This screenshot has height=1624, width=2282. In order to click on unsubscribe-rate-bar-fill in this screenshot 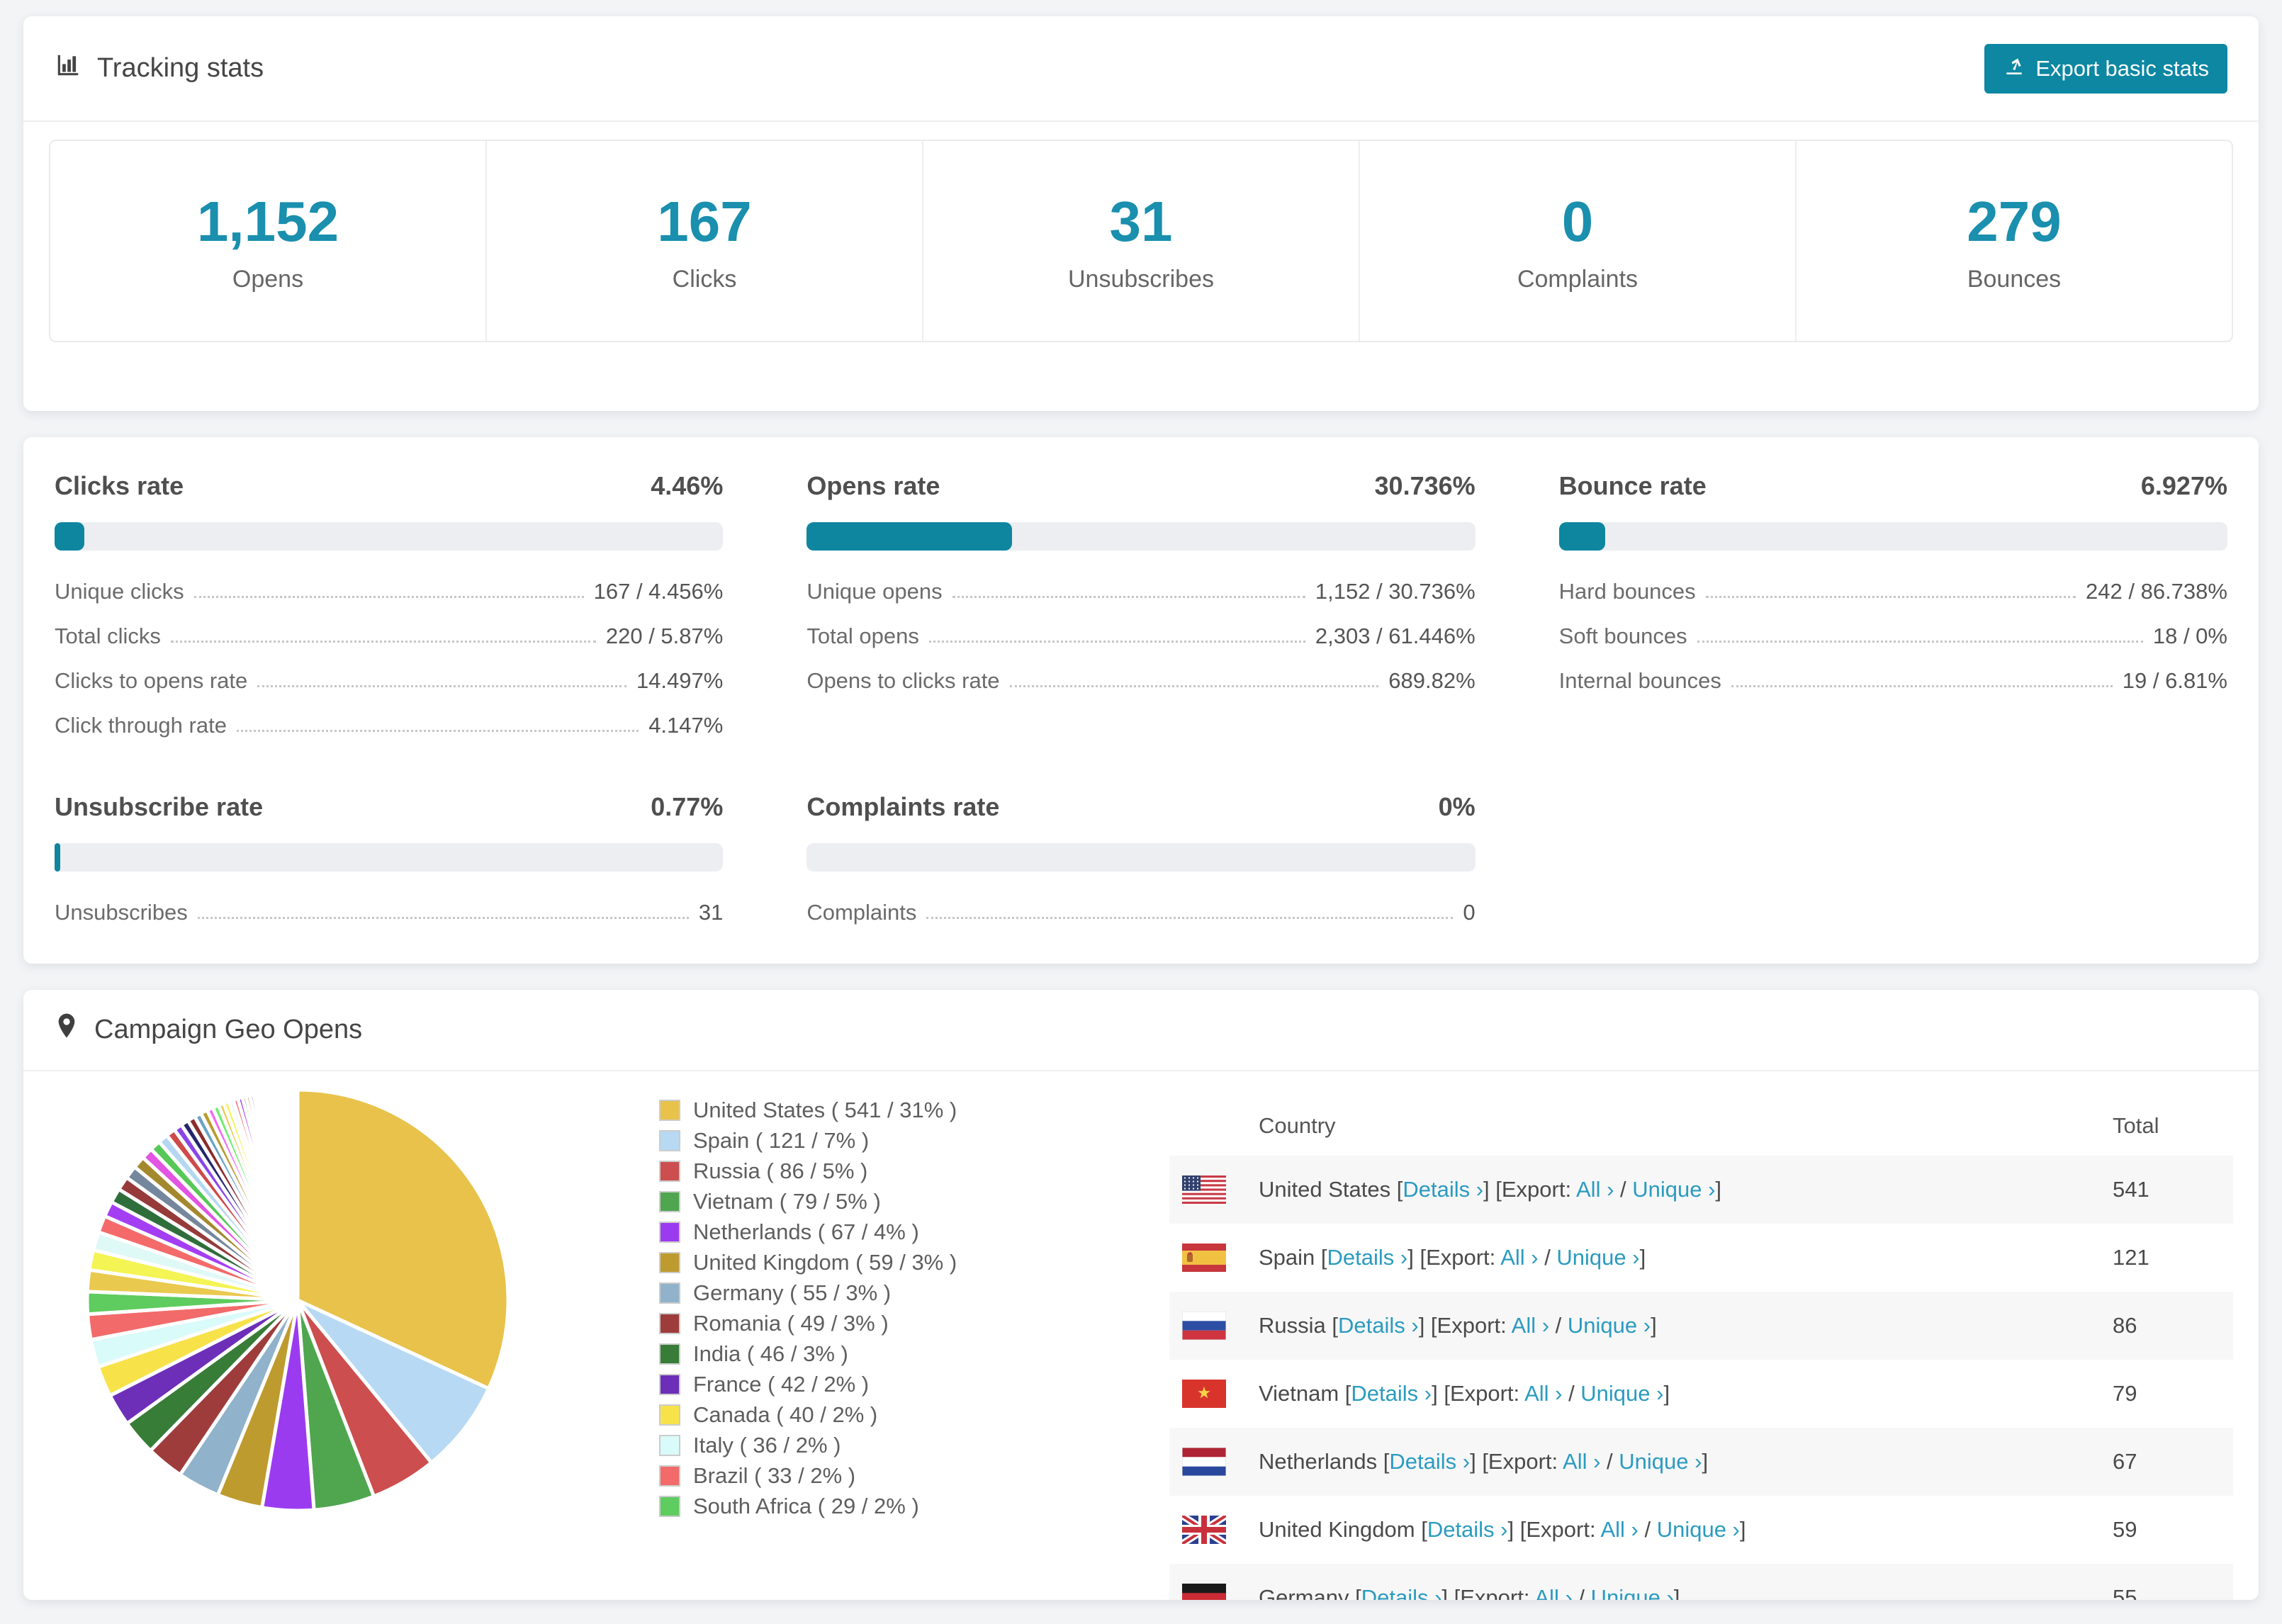, I will do `click(58, 857)`.